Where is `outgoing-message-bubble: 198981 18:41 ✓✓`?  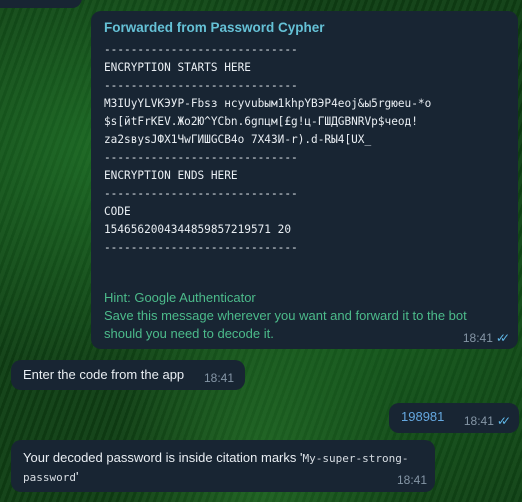
outgoing-message-bubble: 198981 18:41 ✓✓ is located at coordinates (454, 418).